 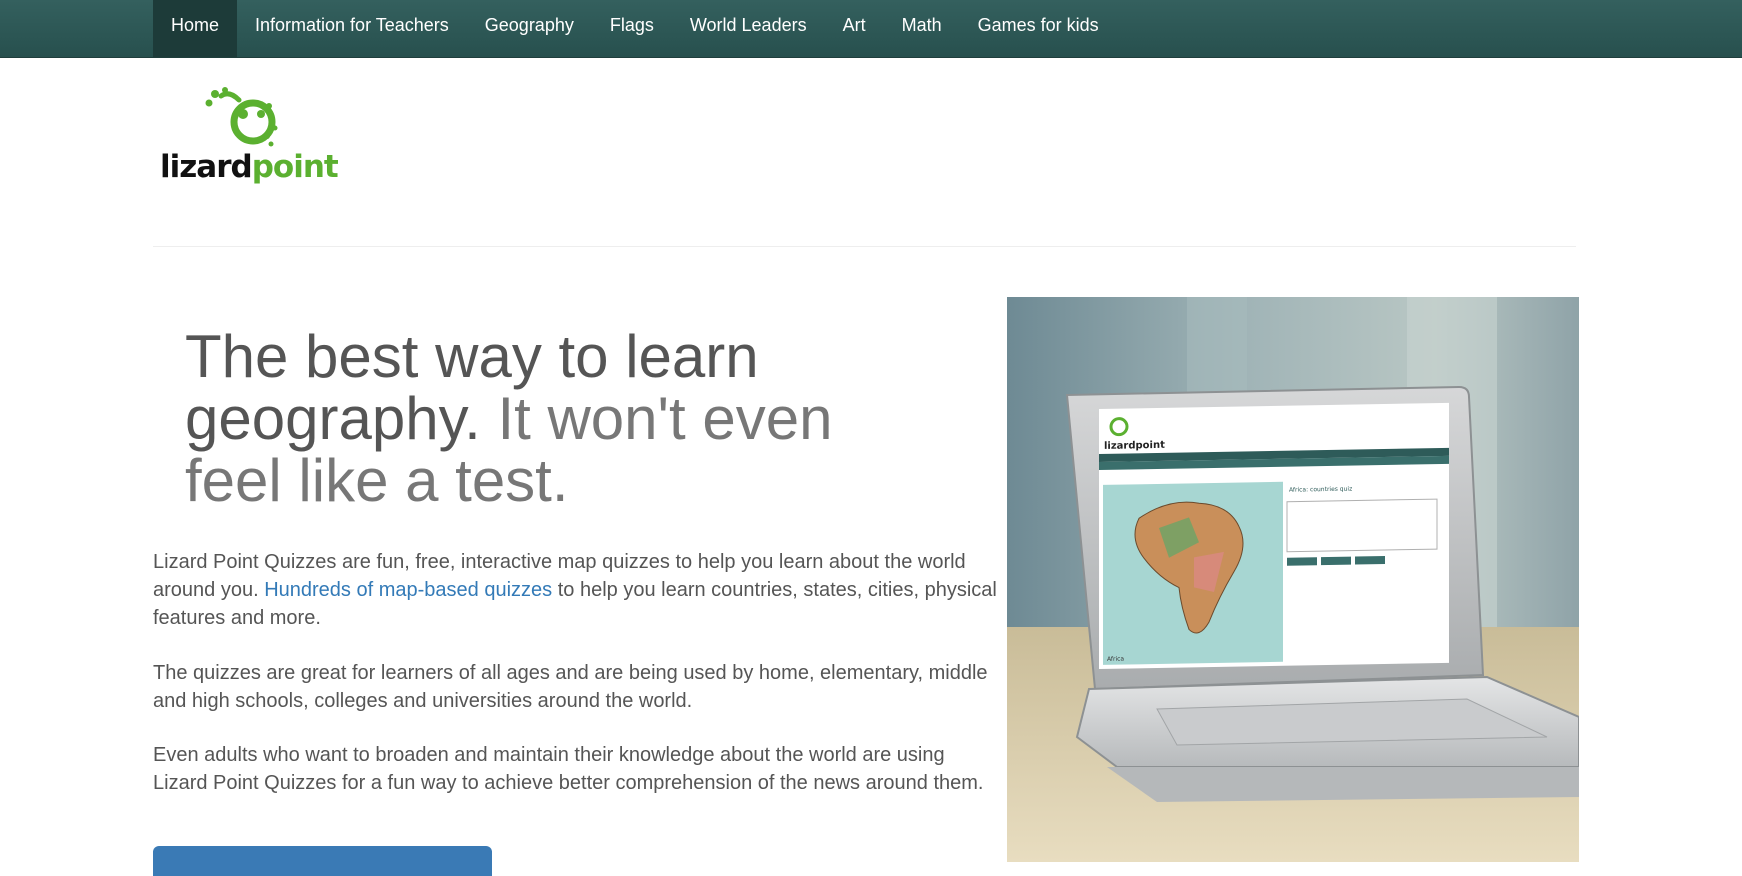 What do you see at coordinates (529, 28) in the screenshot?
I see `nav-item-geography: Geography` at bounding box center [529, 28].